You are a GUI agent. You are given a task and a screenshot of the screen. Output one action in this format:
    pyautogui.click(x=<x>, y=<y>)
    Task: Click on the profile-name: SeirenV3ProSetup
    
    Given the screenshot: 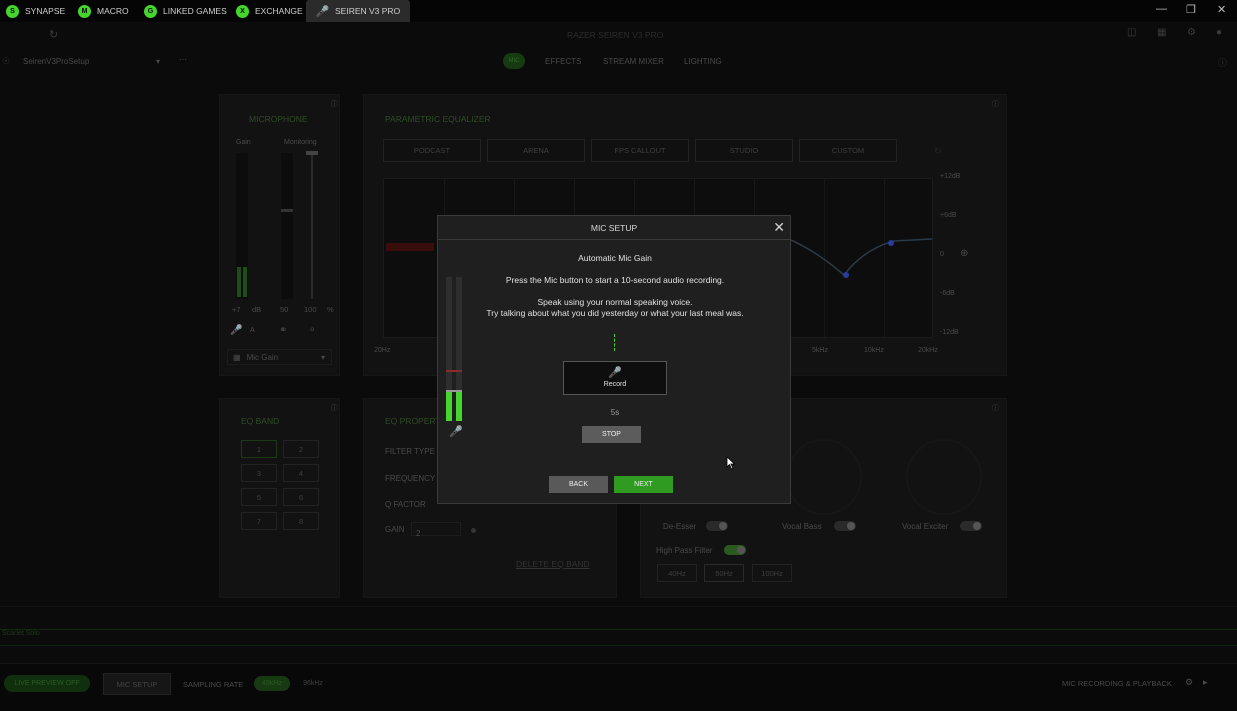 What is the action you would take?
    pyautogui.click(x=56, y=61)
    